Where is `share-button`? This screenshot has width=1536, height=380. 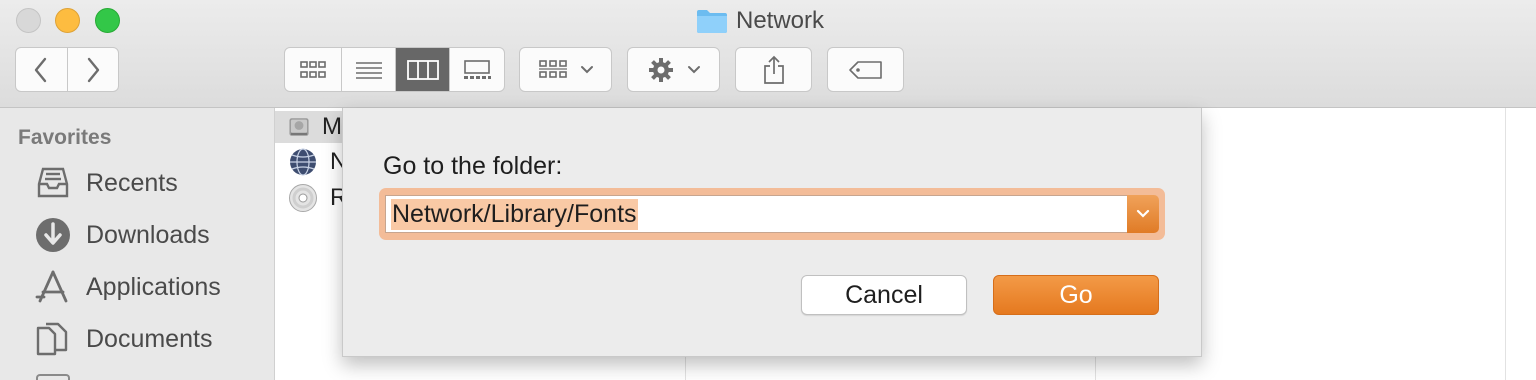
share-button is located at coordinates (773, 69).